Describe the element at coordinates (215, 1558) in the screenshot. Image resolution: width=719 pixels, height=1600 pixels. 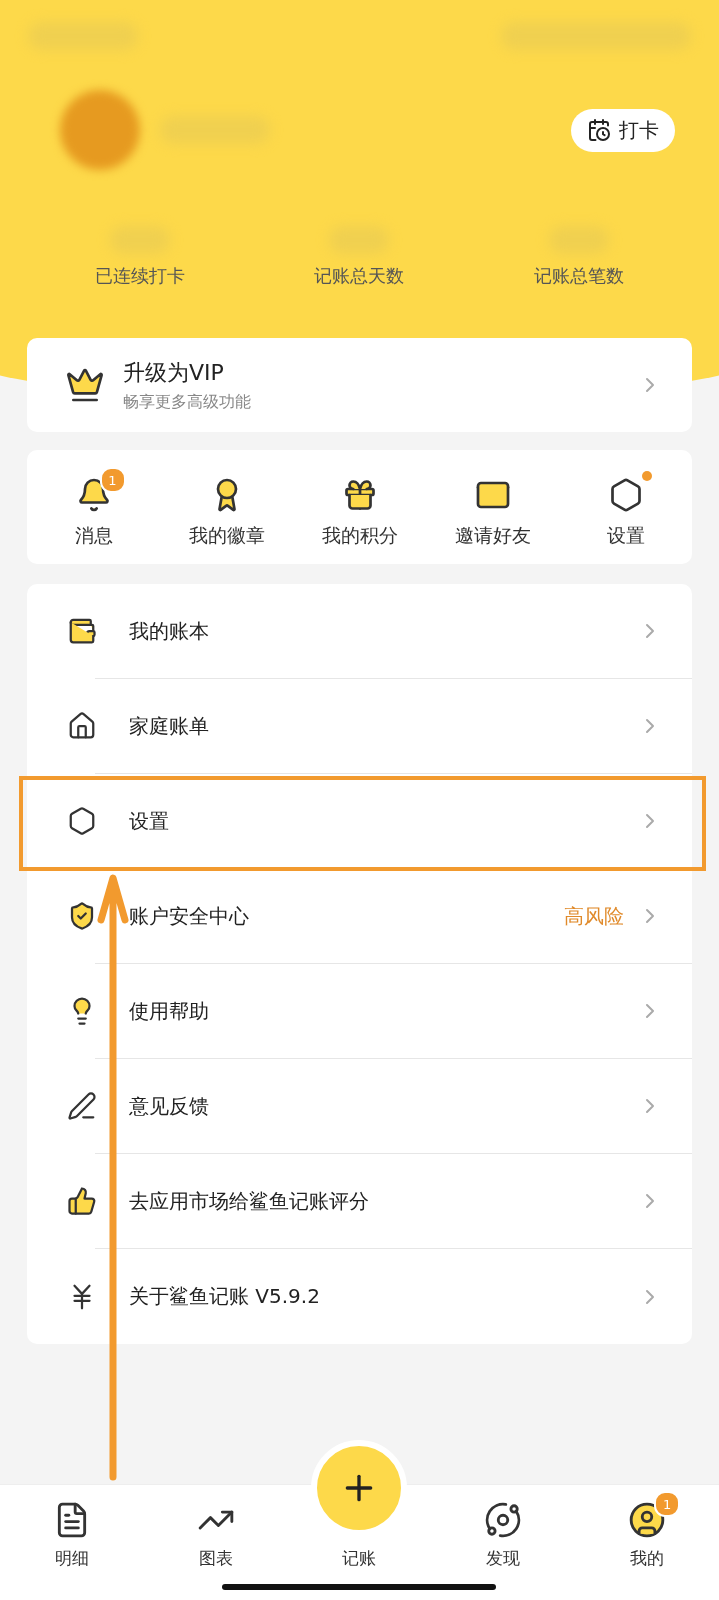
I see `nav-label: 图表` at that location.